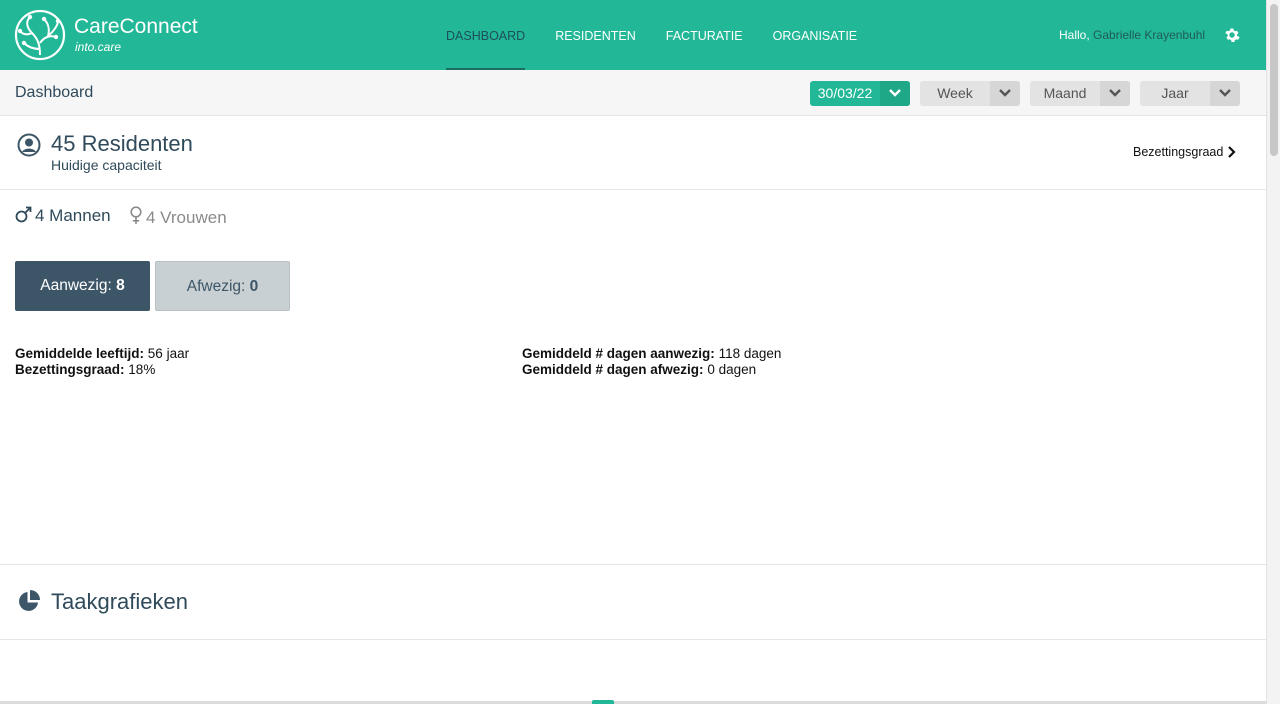 Image resolution: width=1280 pixels, height=704 pixels. I want to click on female-count: 4 Vrouwen, so click(178, 217).